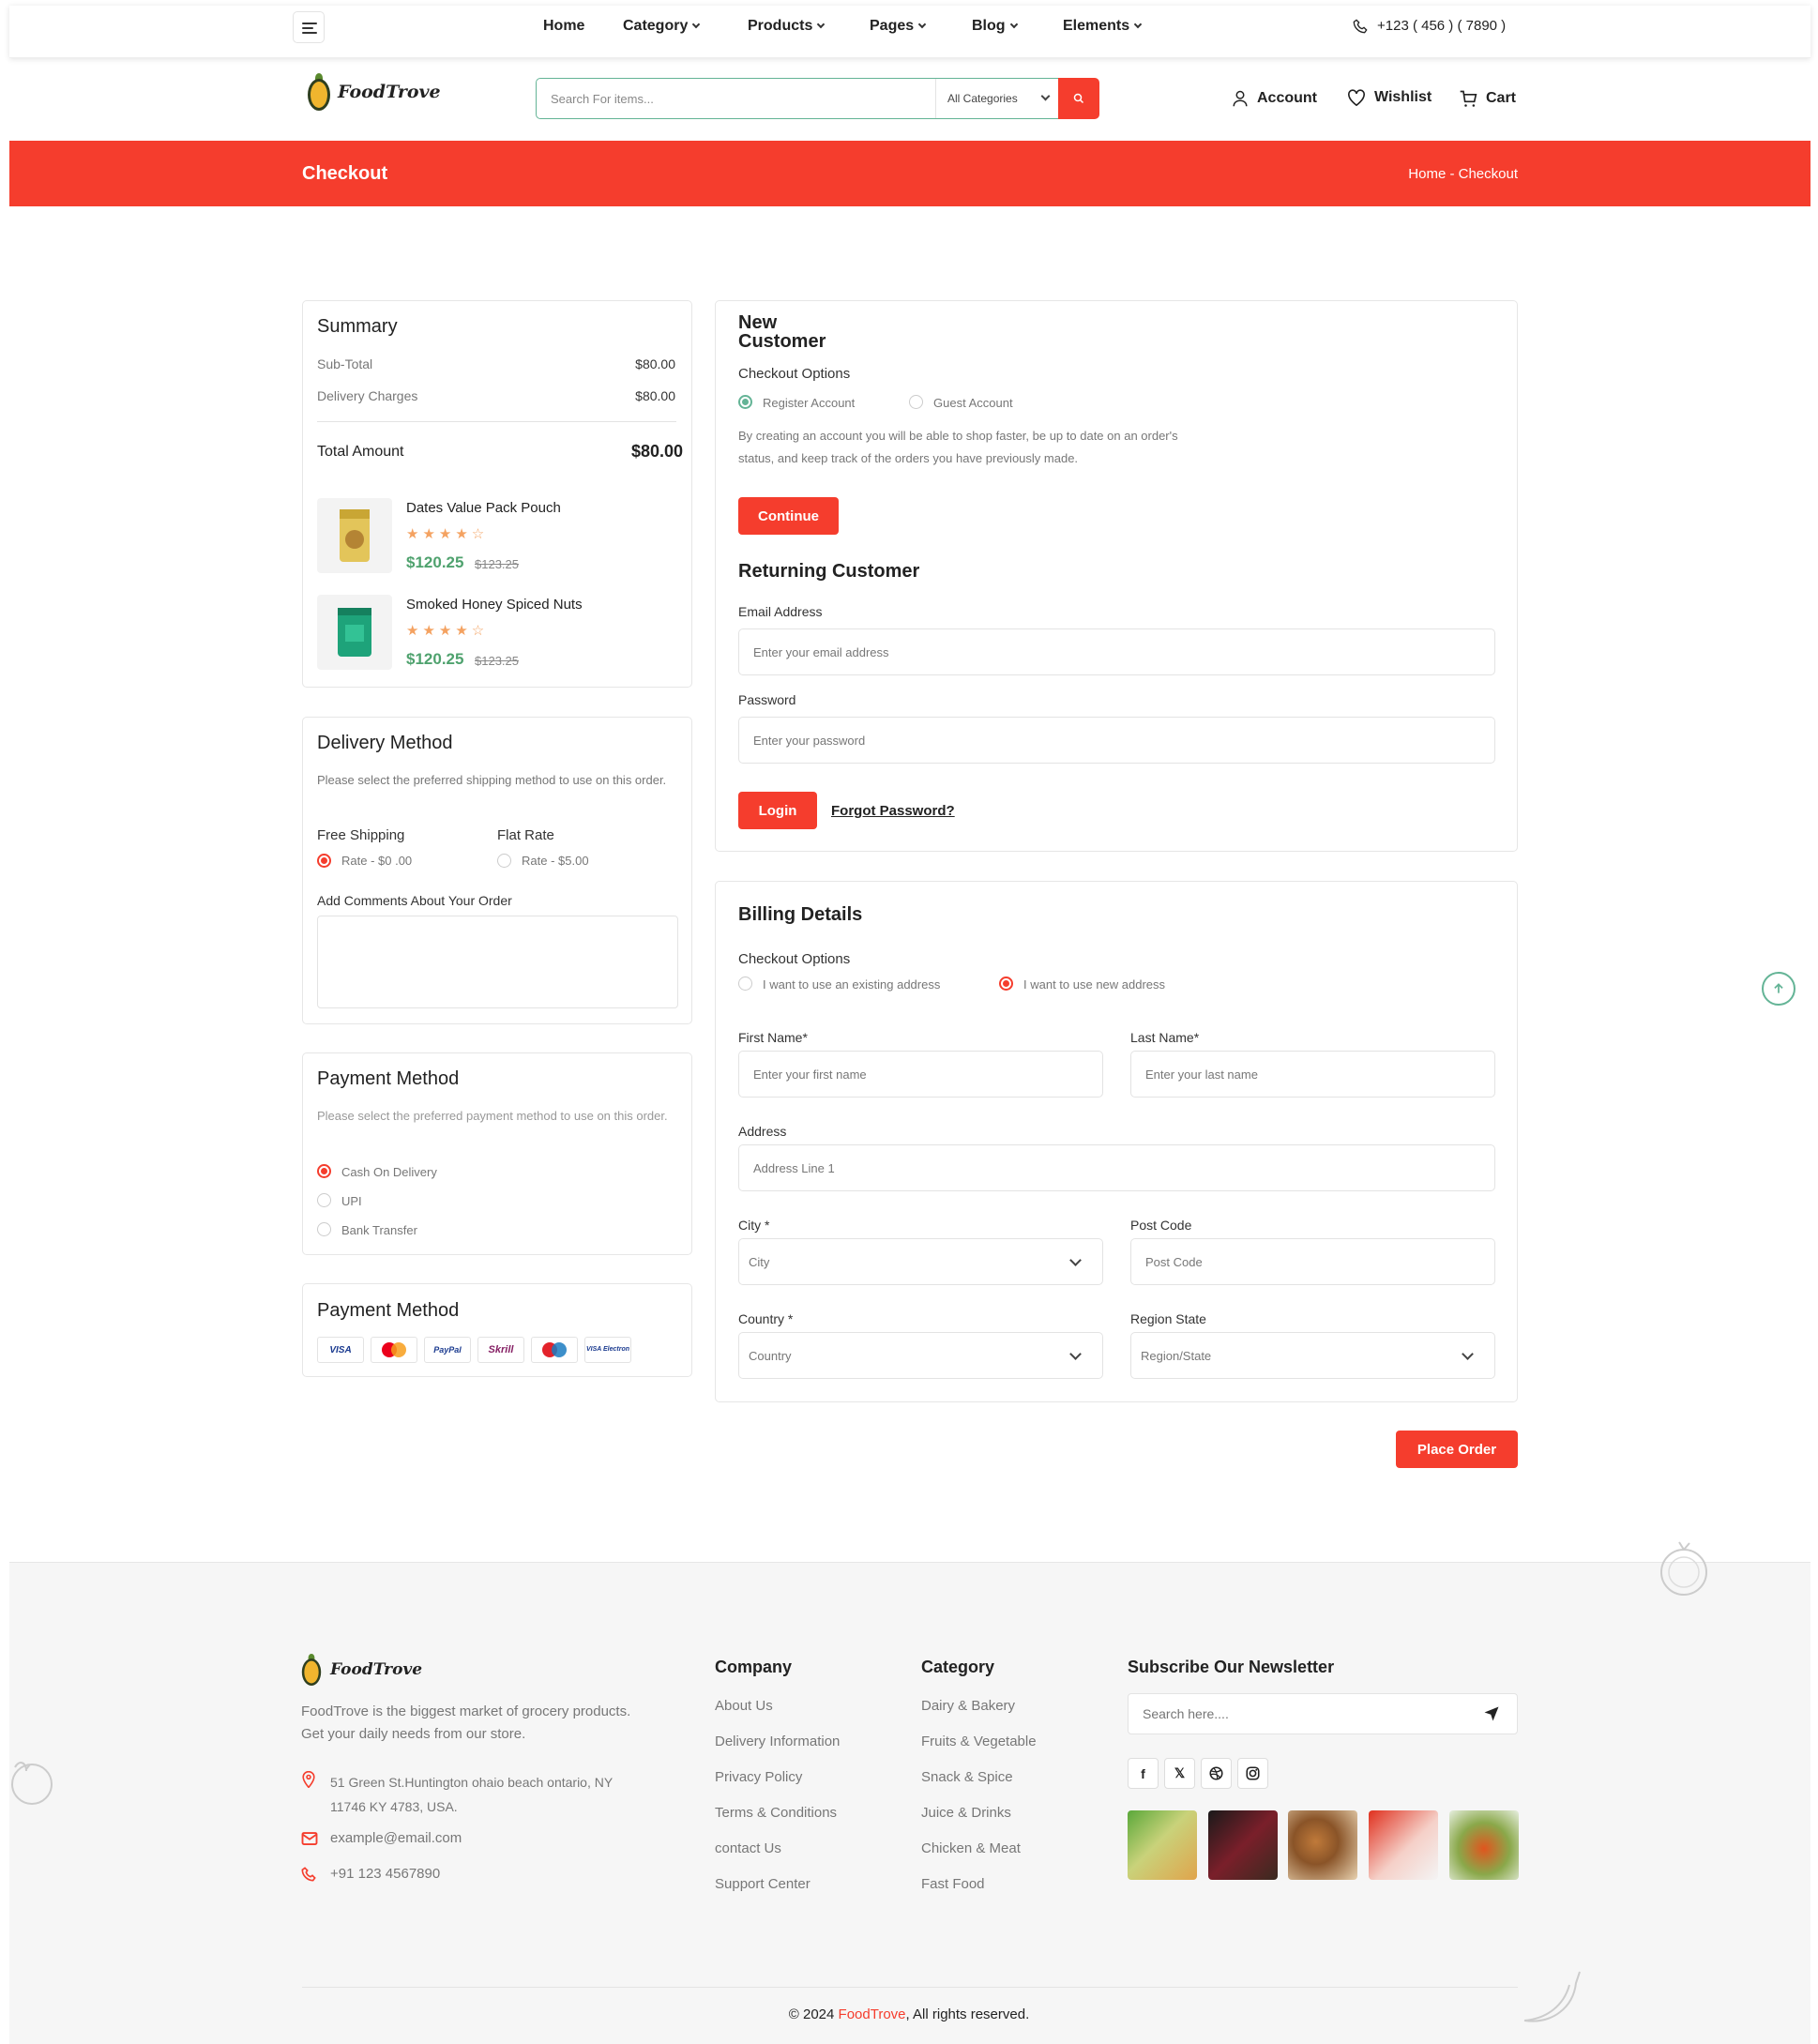 This screenshot has width=1818, height=2044. What do you see at coordinates (893, 811) in the screenshot?
I see `forgot-password-link: Forgot Password?` at bounding box center [893, 811].